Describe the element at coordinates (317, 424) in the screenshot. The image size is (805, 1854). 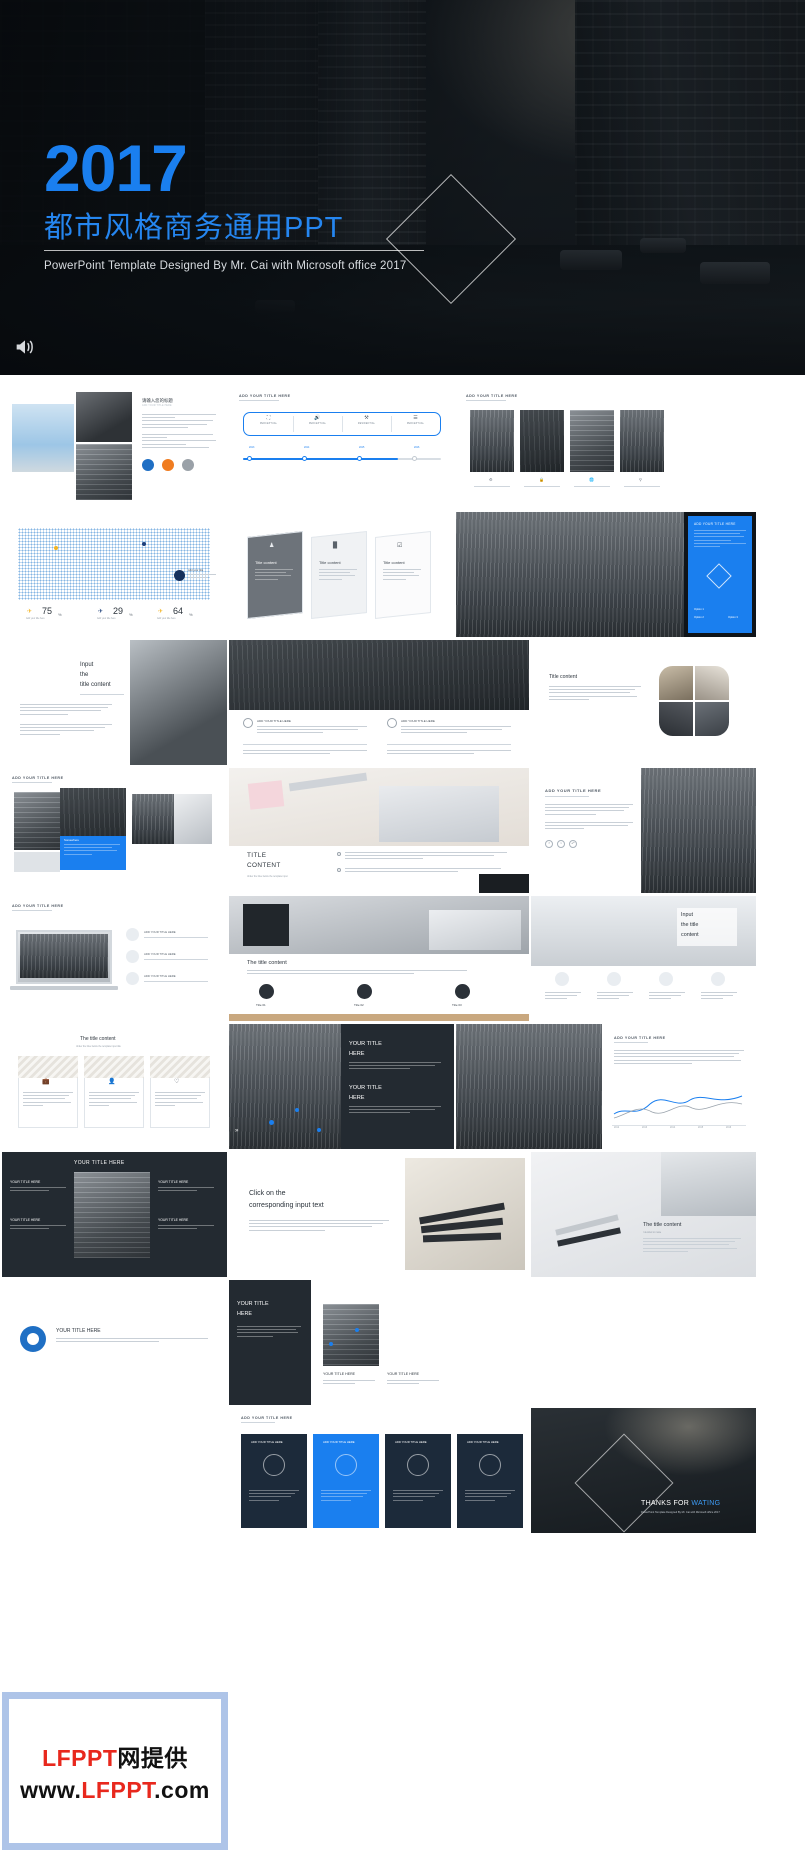
I see `tab-2: 🔊 PERCEPTUAL` at that location.